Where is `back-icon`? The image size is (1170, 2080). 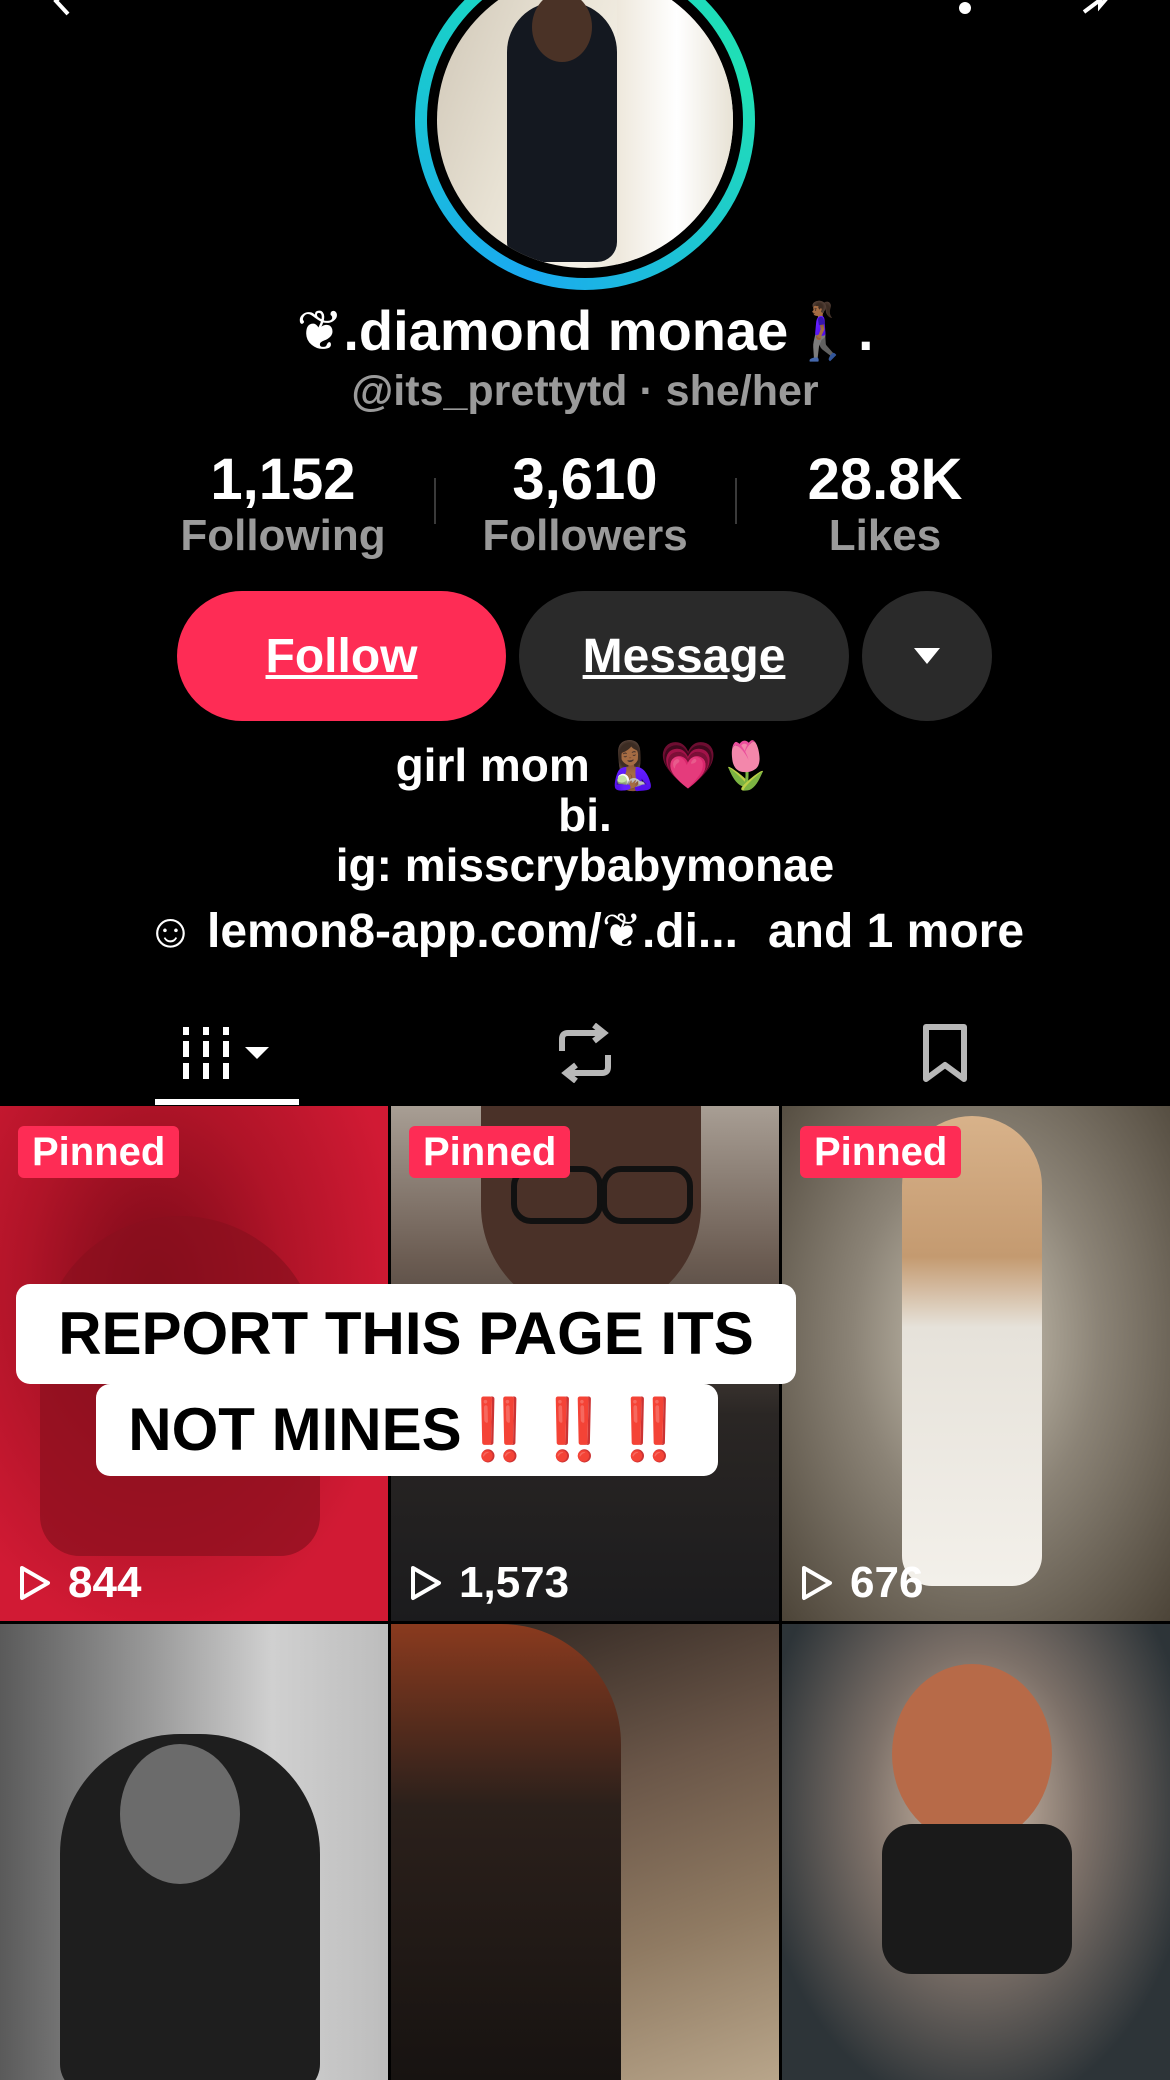 back-icon is located at coordinates (63, 8).